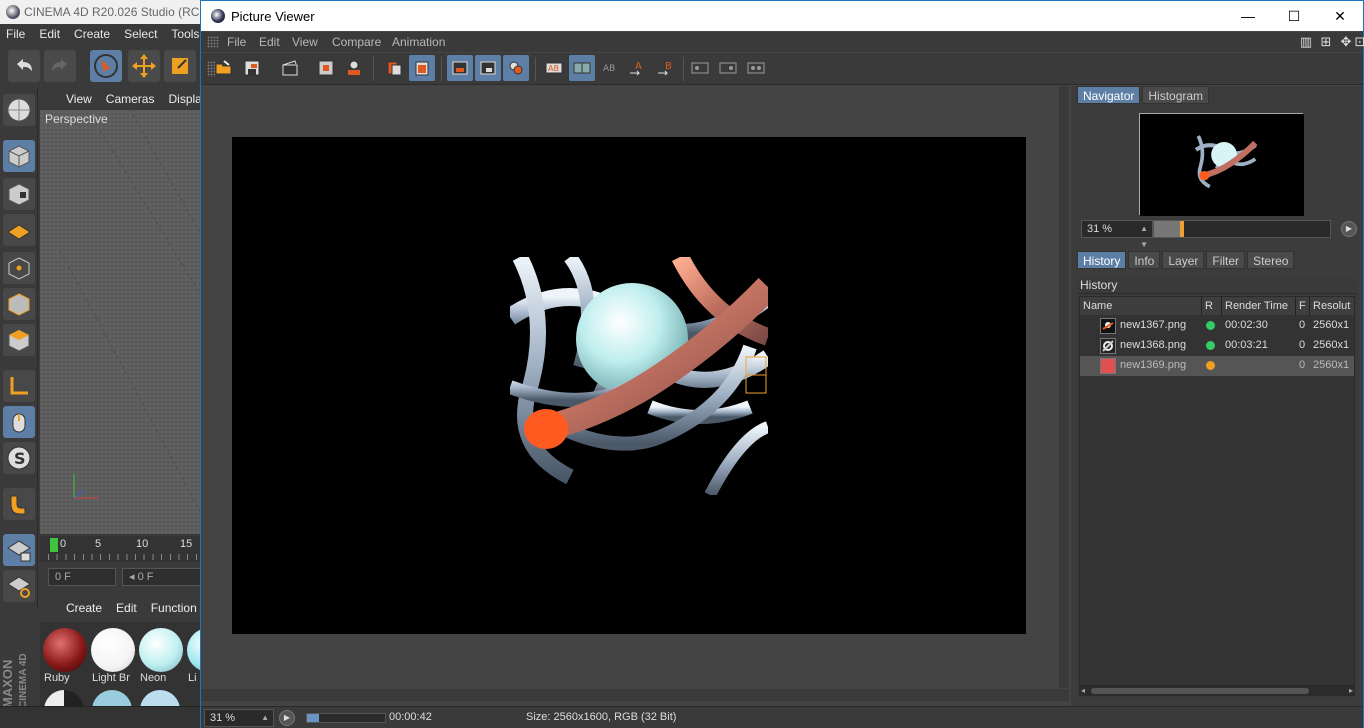 The image size is (1364, 728). Describe the element at coordinates (1102, 260) in the screenshot. I see `tab-history: History` at that location.